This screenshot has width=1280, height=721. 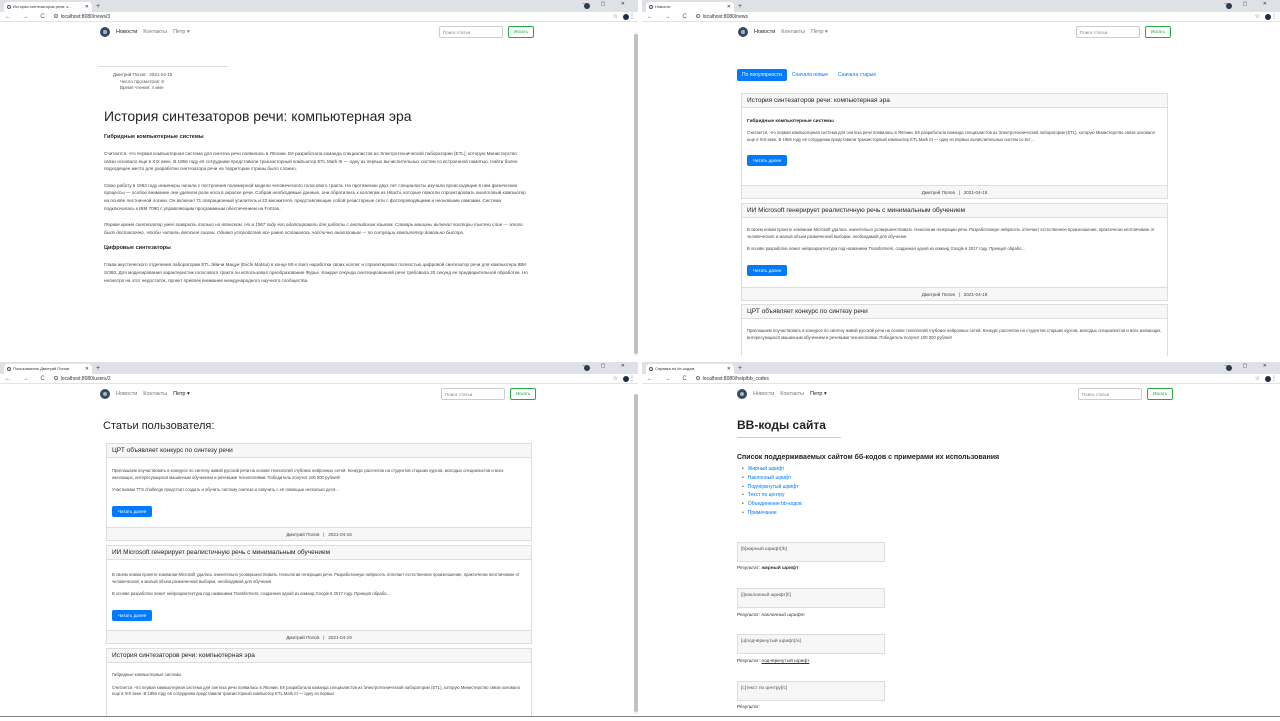 What do you see at coordinates (48, 369) in the screenshot?
I see `browser-tab: Пользователь Дмитрий Попов ✕` at bounding box center [48, 369].